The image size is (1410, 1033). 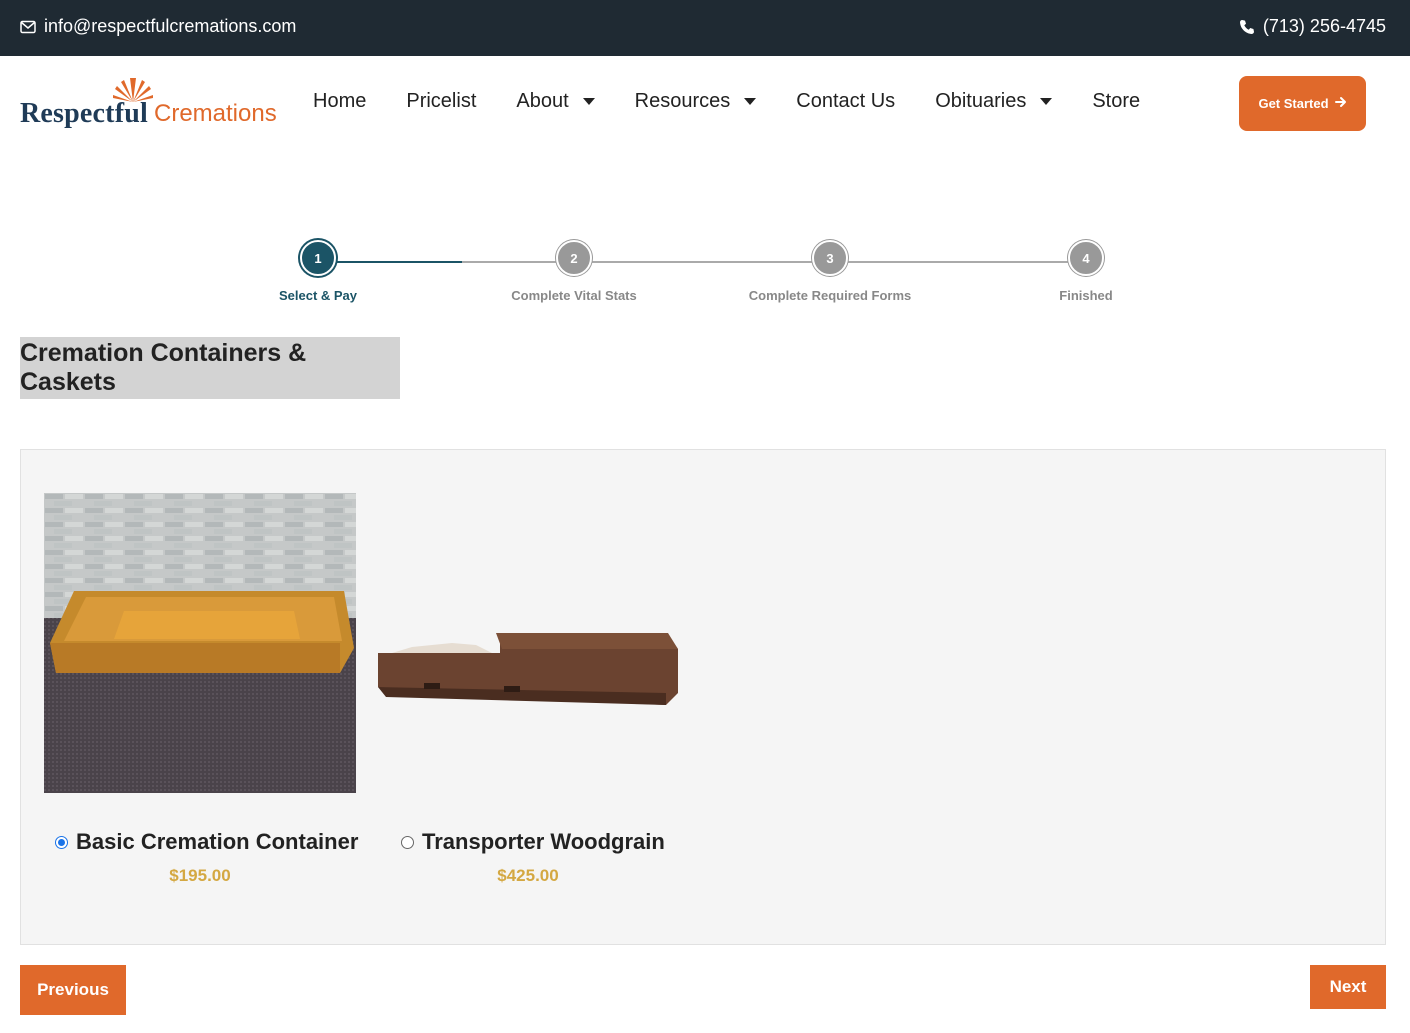 What do you see at coordinates (574, 295) in the screenshot?
I see `step-label: Complete Vital Stats` at bounding box center [574, 295].